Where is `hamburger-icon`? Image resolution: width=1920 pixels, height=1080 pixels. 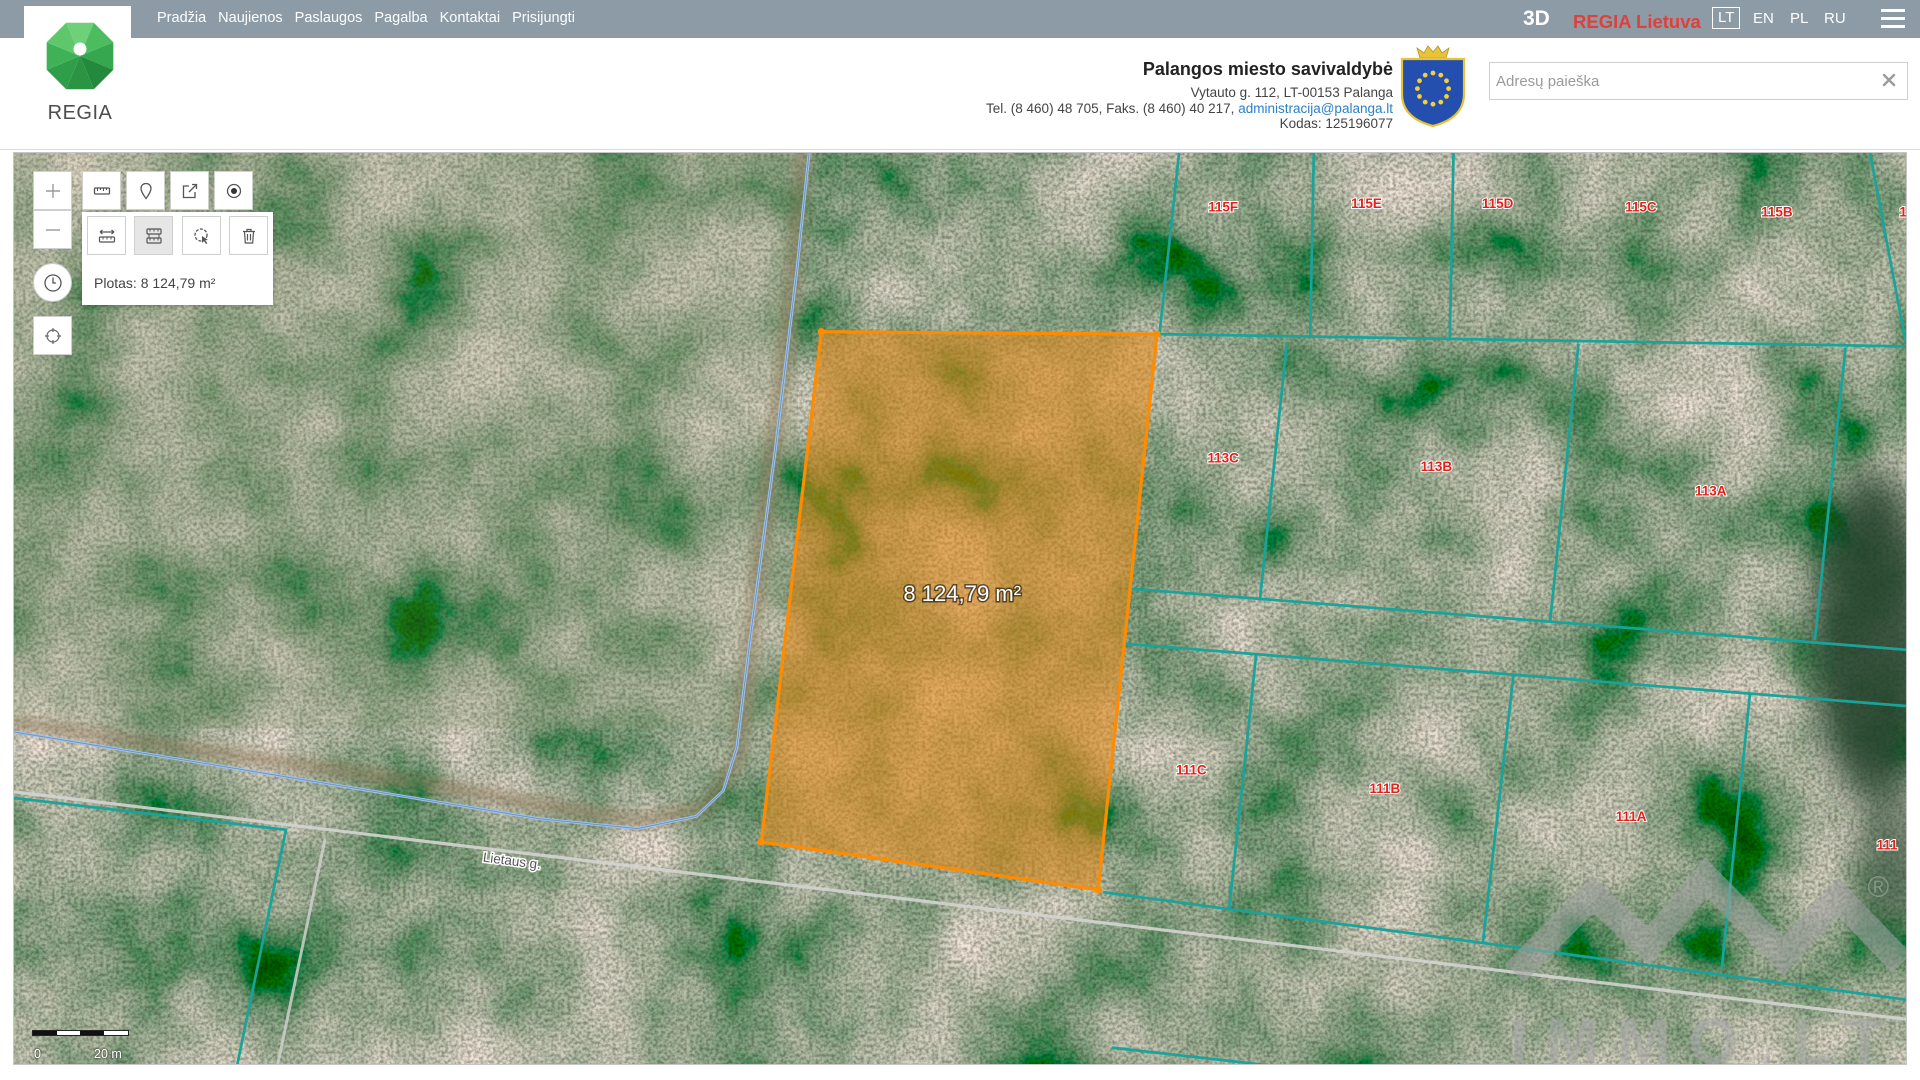
hamburger-icon is located at coordinates (1893, 18).